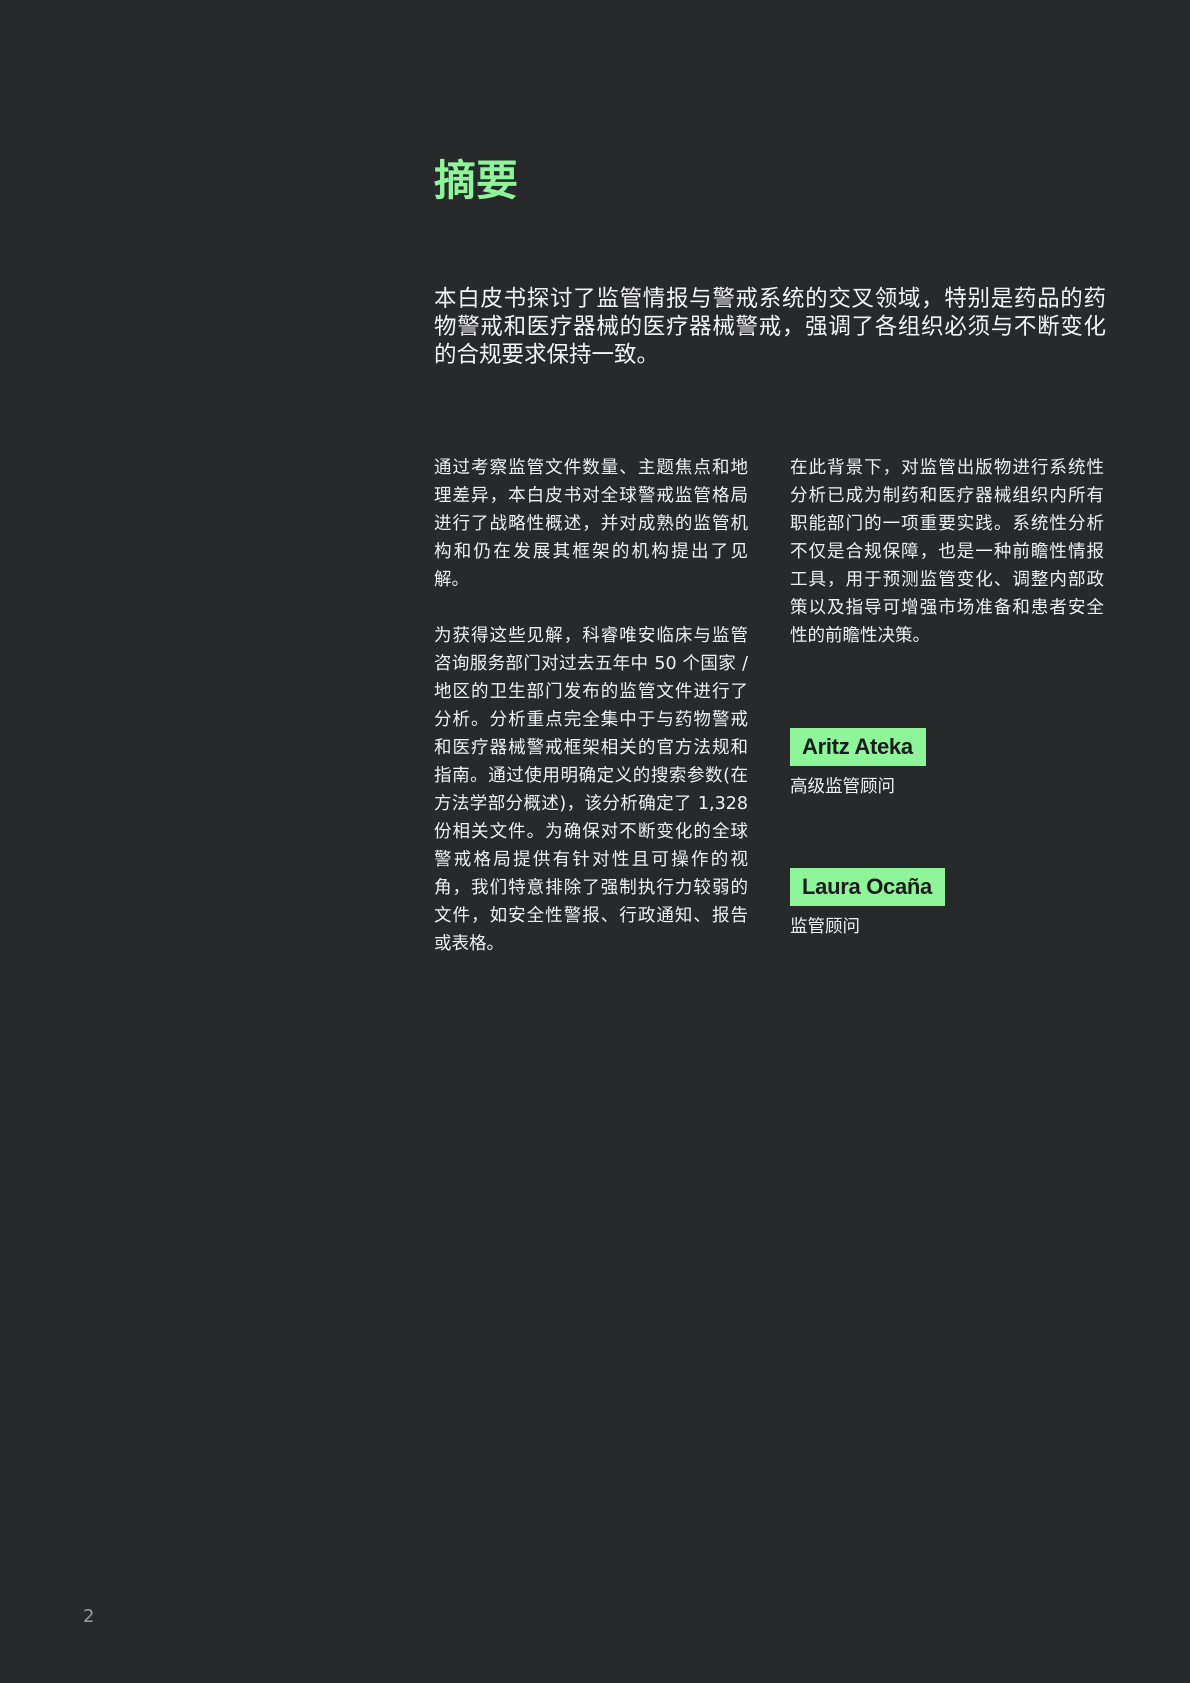 Image resolution: width=1190 pixels, height=1683 pixels. Describe the element at coordinates (825, 927) in the screenshot. I see `author-role: 监管顾问` at that location.